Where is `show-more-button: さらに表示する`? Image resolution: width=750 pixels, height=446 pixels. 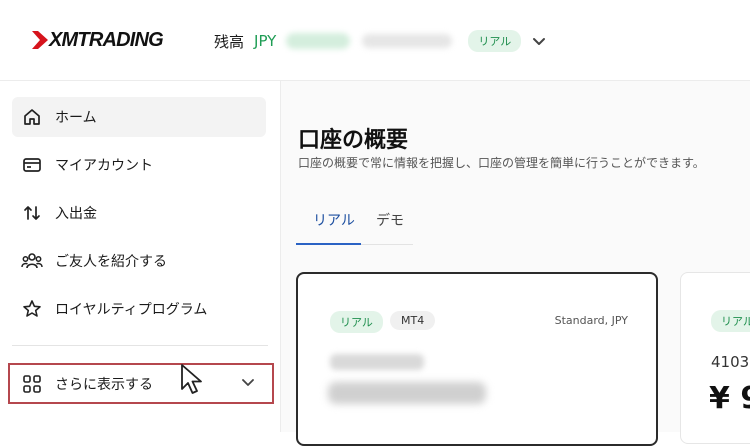 show-more-button: さらに表示する is located at coordinates (141, 383).